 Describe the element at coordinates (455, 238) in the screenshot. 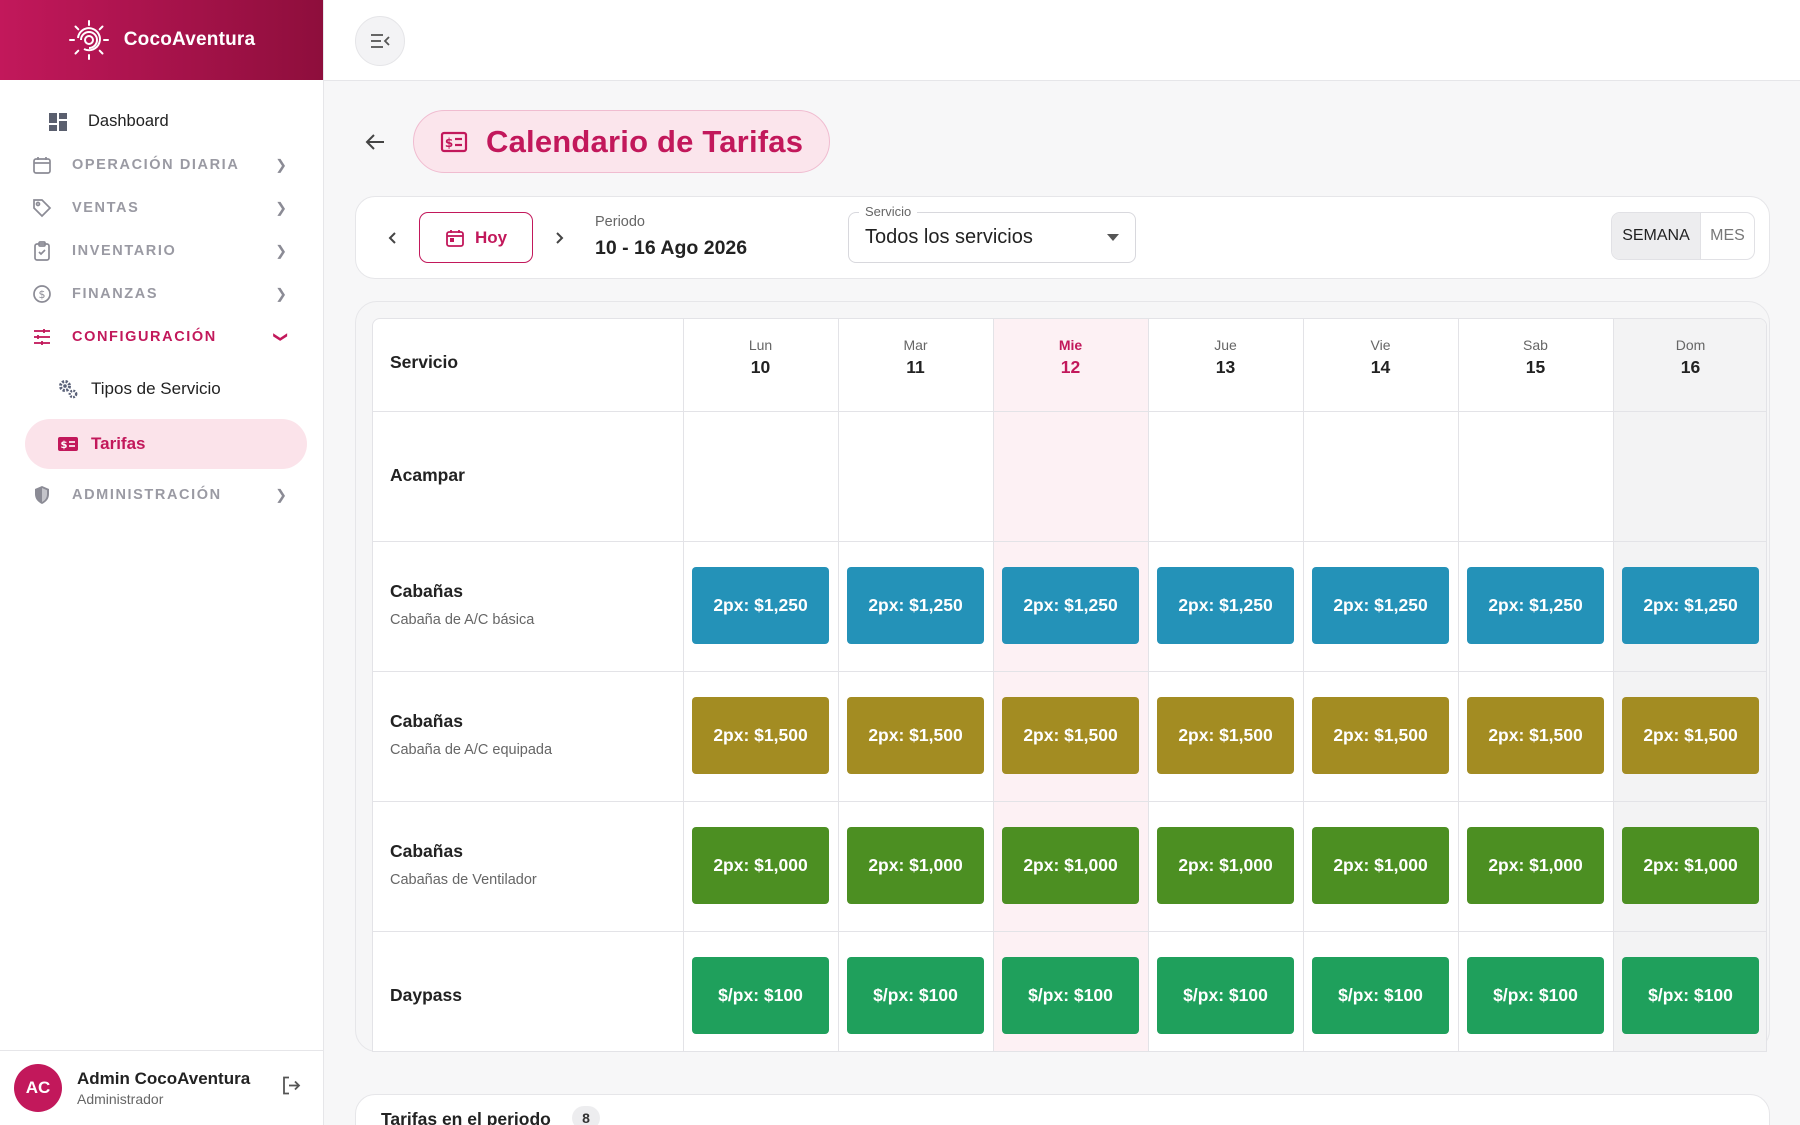

I see `calendar-icon` at that location.